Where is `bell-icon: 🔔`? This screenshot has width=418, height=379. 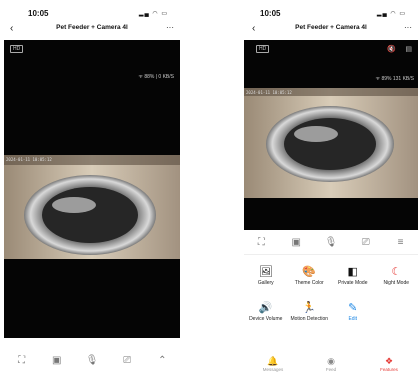 bell-icon: 🔔 is located at coordinates (273, 361).